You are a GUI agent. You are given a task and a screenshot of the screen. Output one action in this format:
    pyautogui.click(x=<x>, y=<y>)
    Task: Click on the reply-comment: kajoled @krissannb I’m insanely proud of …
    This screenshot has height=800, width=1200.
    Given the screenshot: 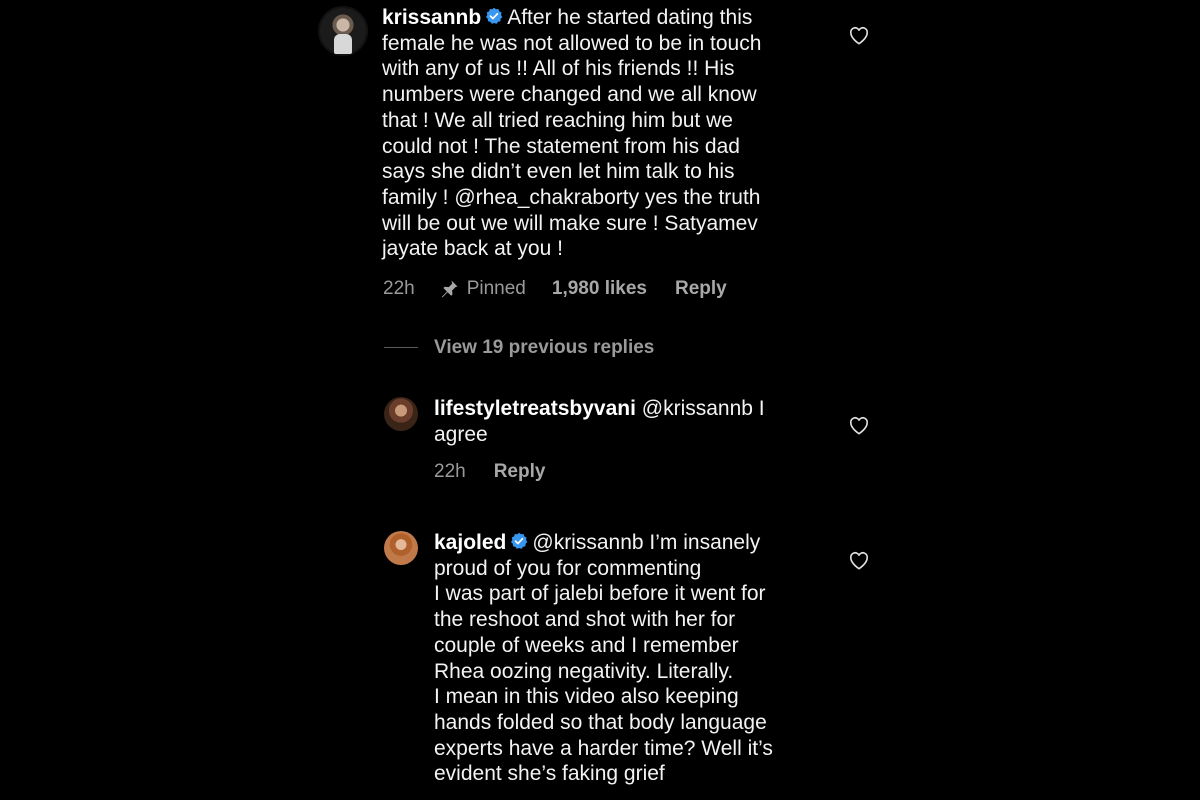 What is the action you would take?
    pyautogui.click(x=634, y=658)
    